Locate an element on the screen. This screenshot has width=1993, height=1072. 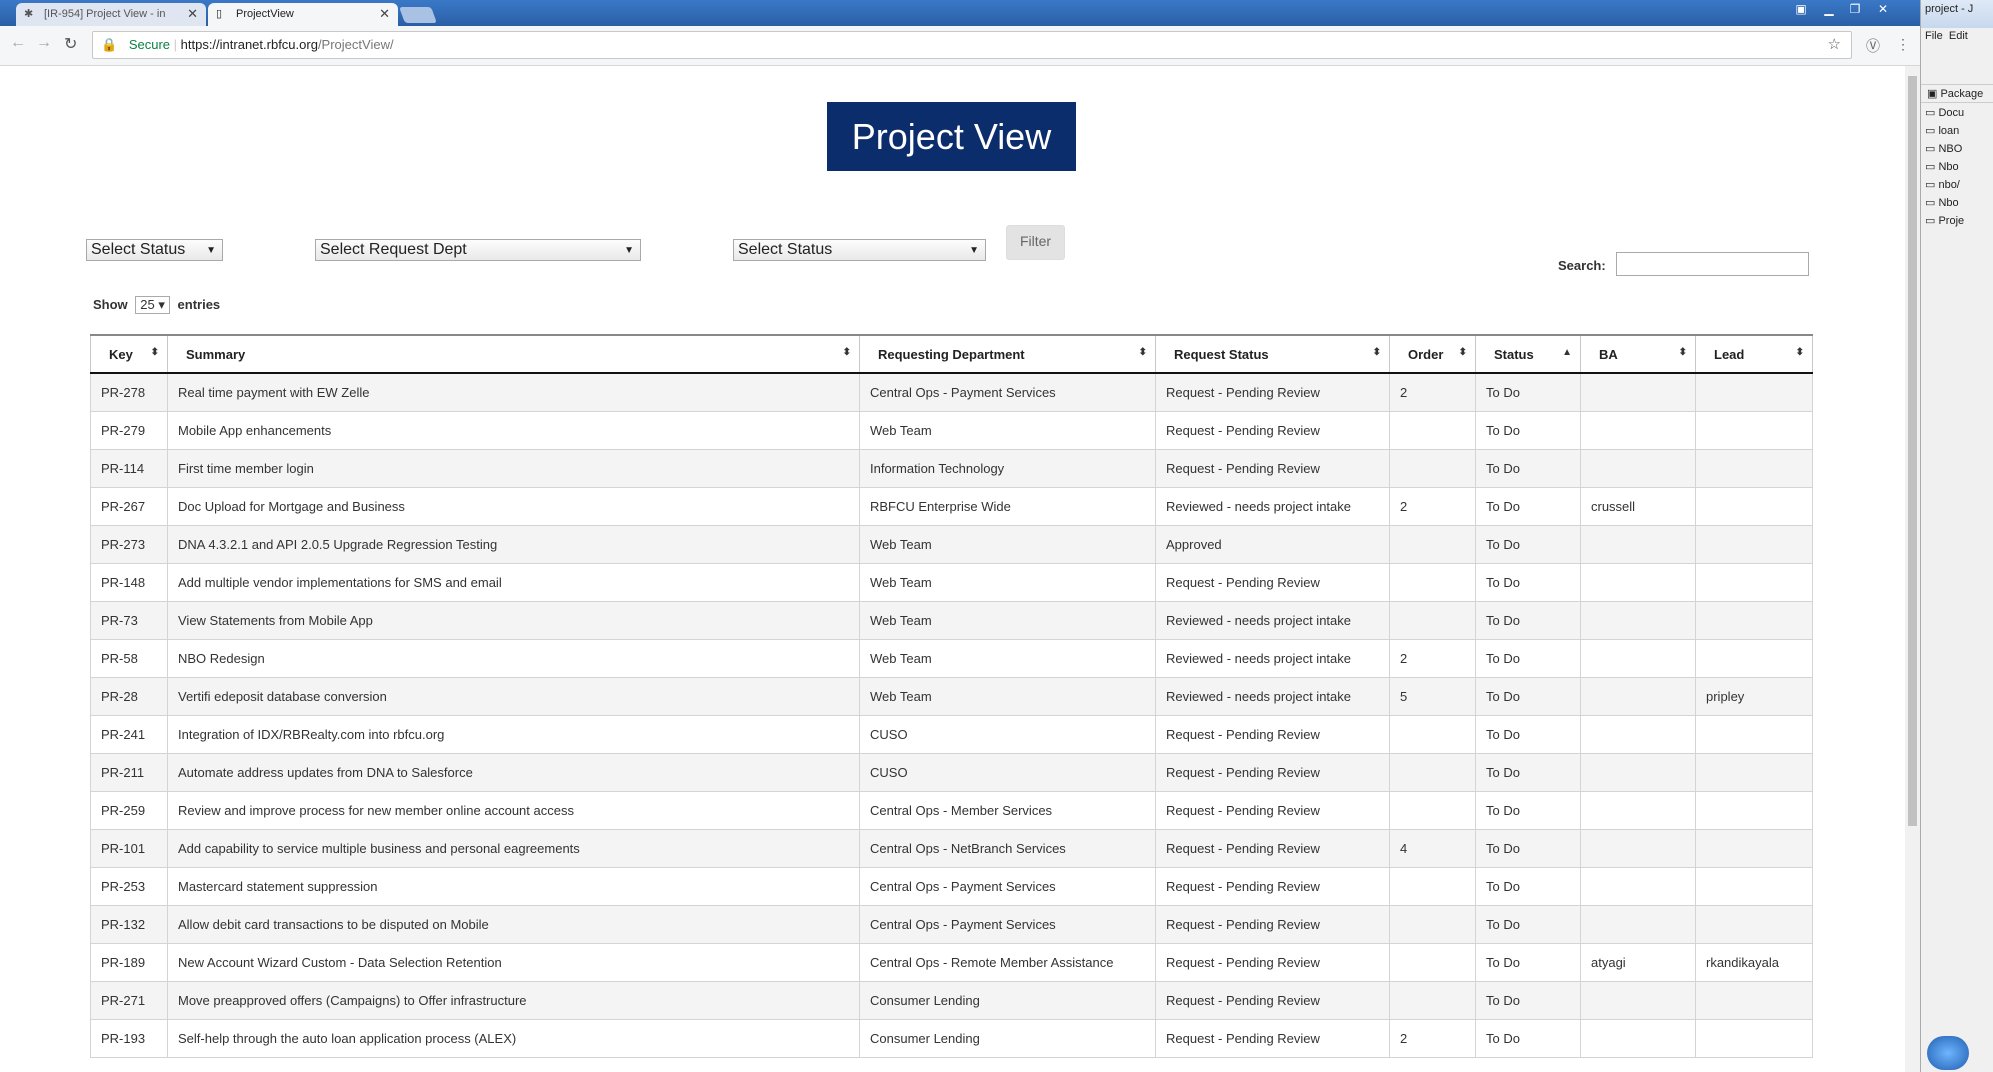
reload-icon: ↻ is located at coordinates (70, 44).